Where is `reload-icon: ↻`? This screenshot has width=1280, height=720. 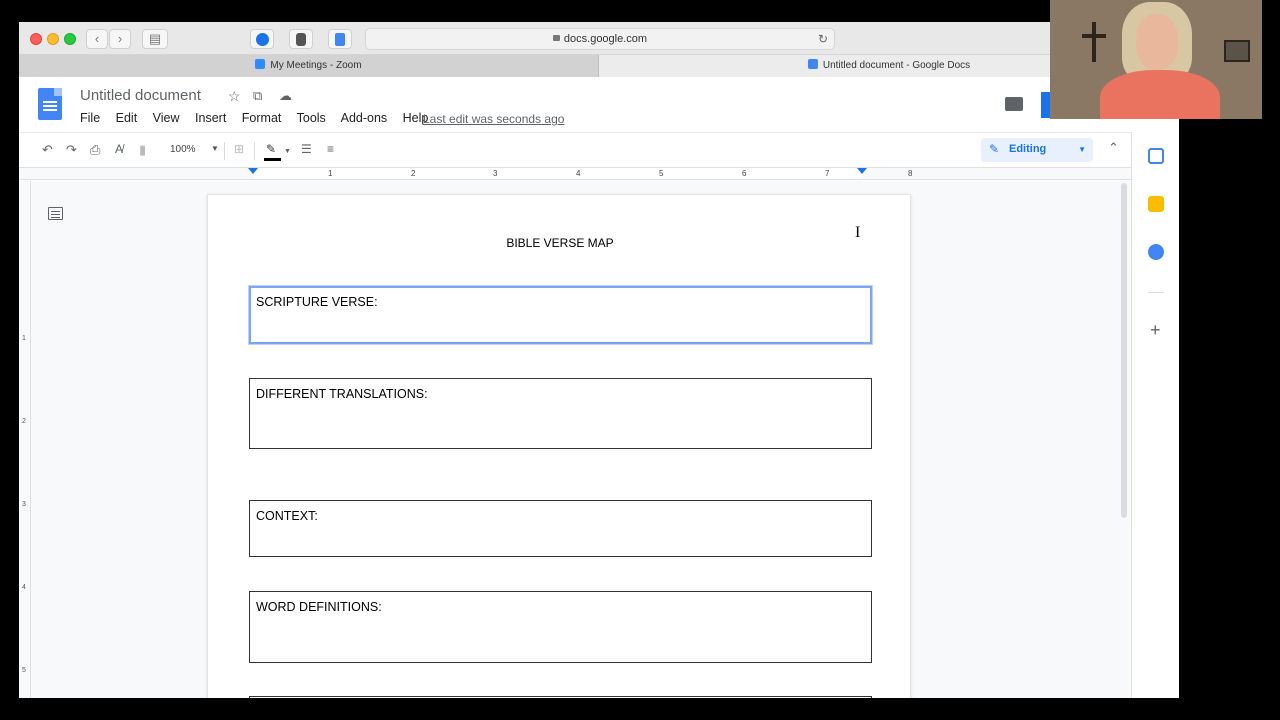
reload-icon: ↻ is located at coordinates (823, 39).